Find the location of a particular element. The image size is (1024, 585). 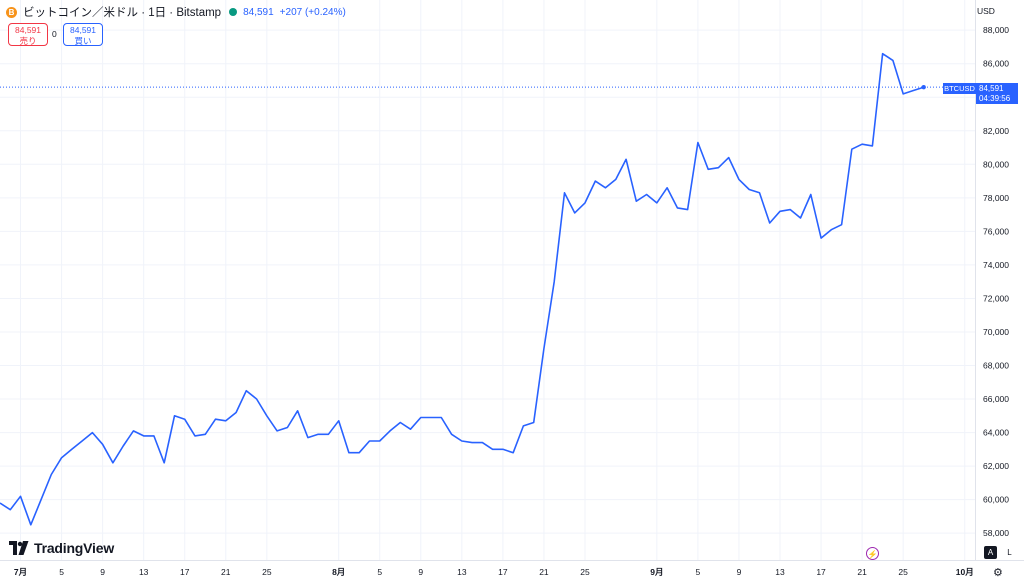

y-tick-label: 74,000 is located at coordinates (996, 265).